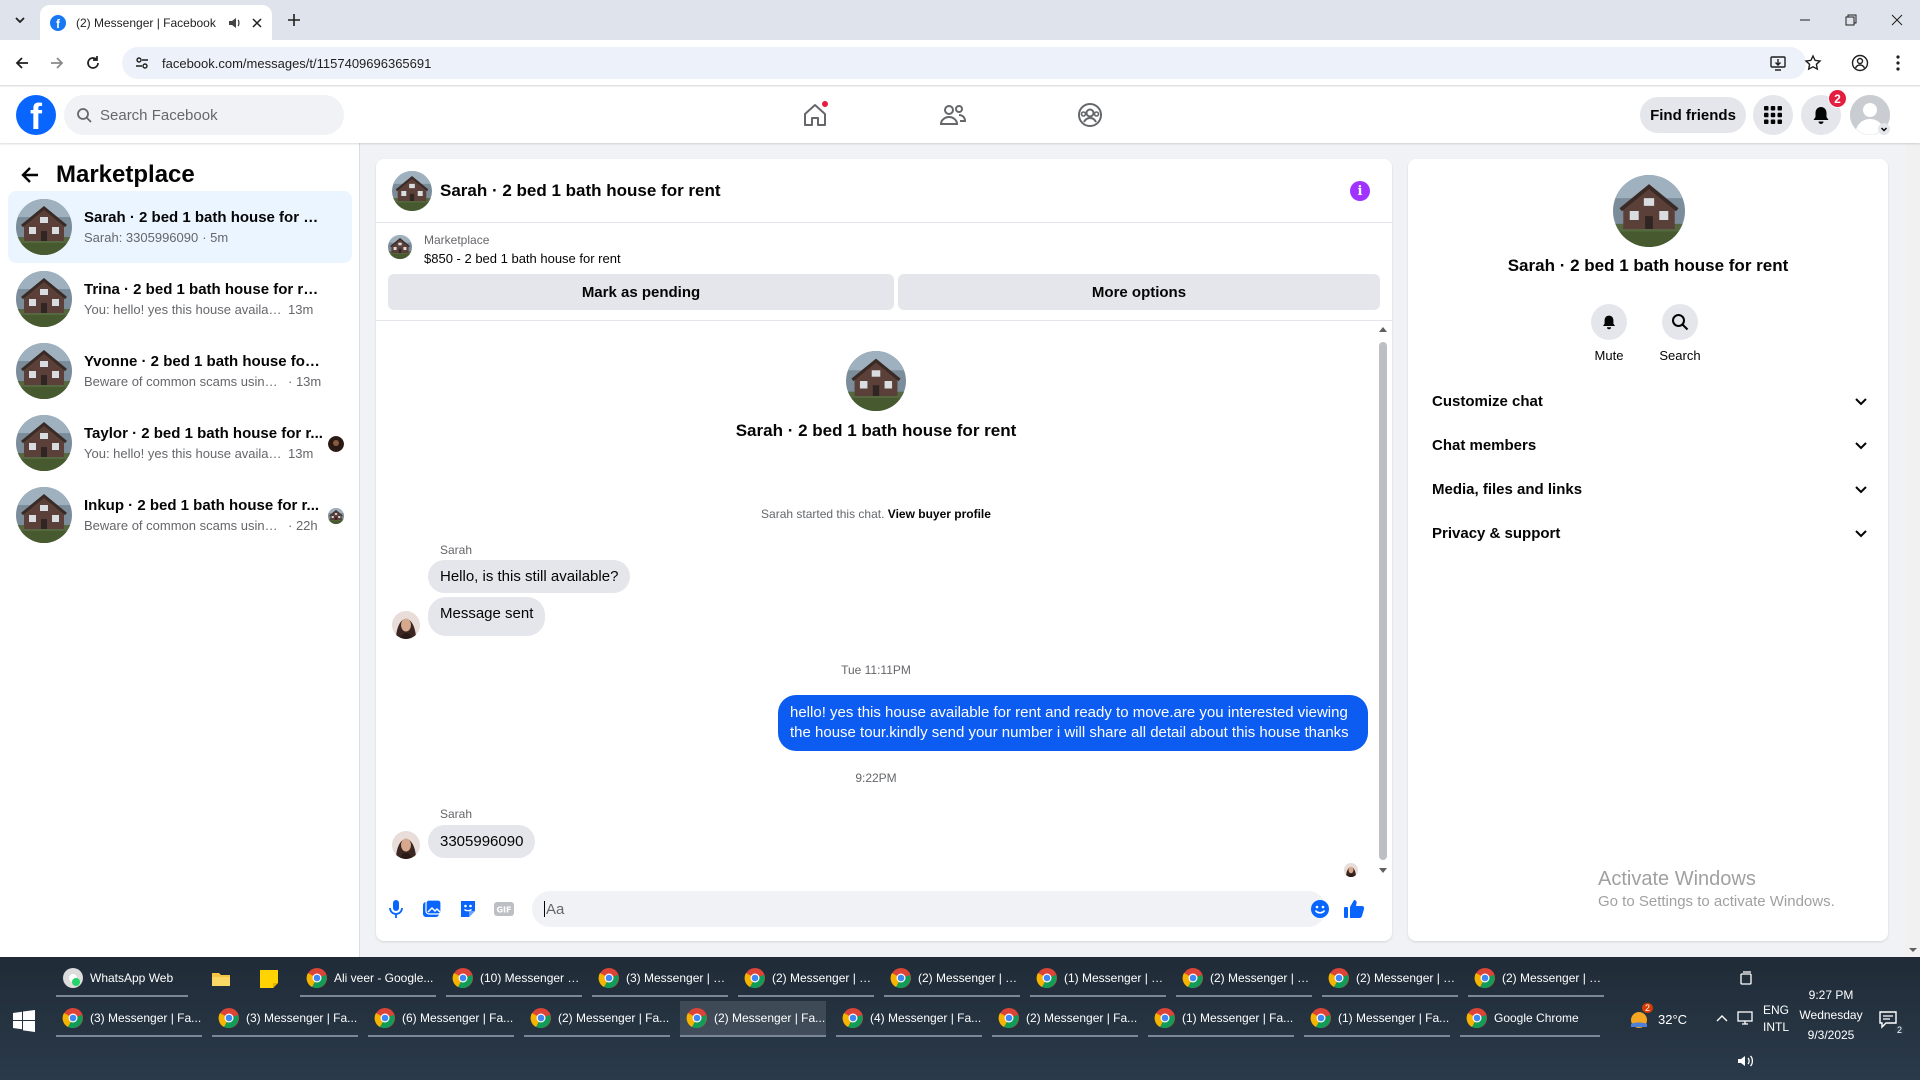  What do you see at coordinates (432, 909) in the screenshot?
I see `attach-photo-button` at bounding box center [432, 909].